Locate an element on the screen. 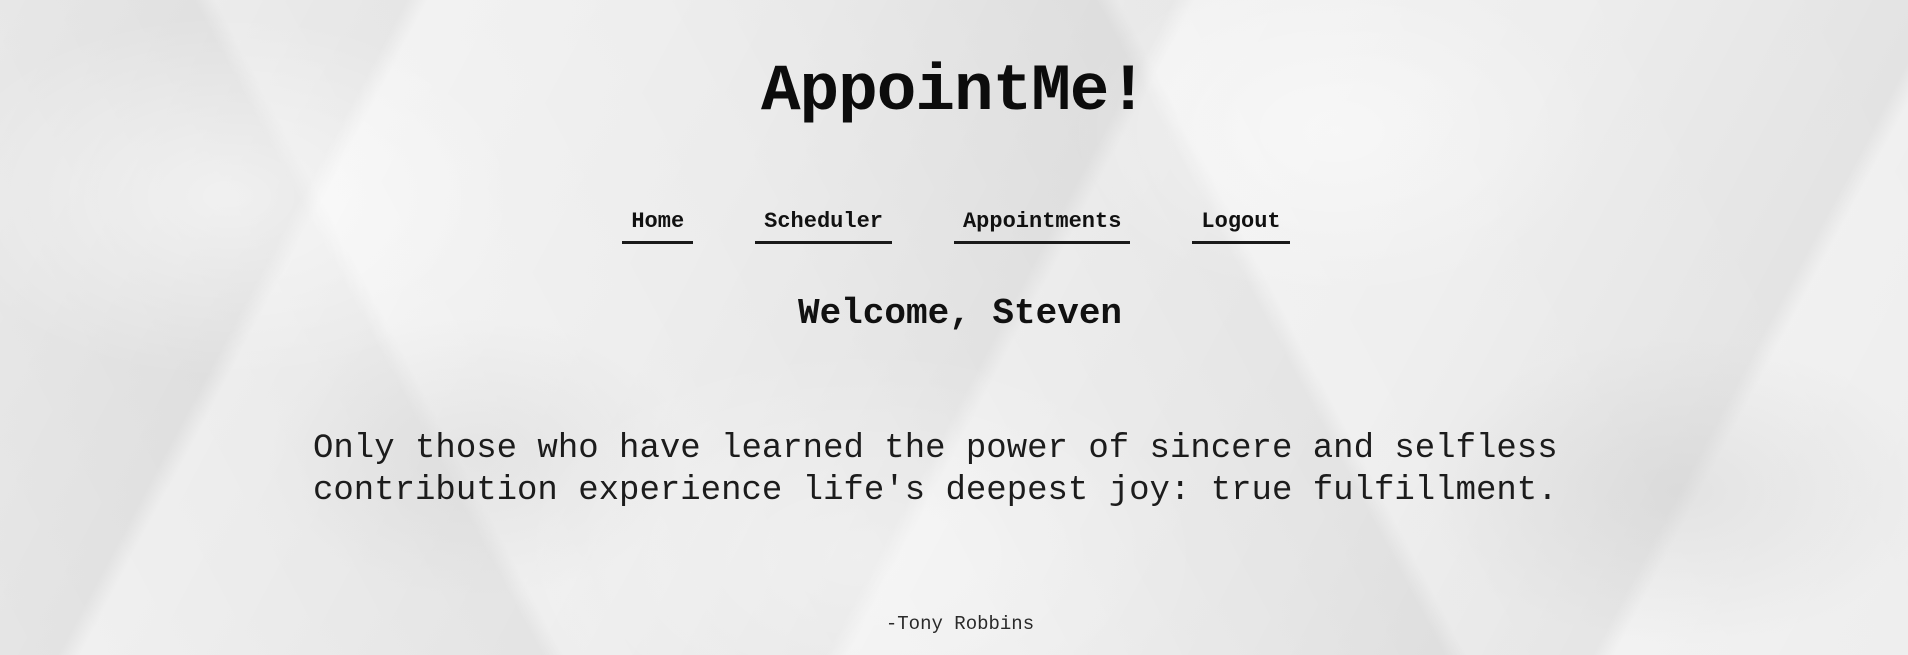  main-nav: Home Scheduler Appointments Logout is located at coordinates (954, 226).